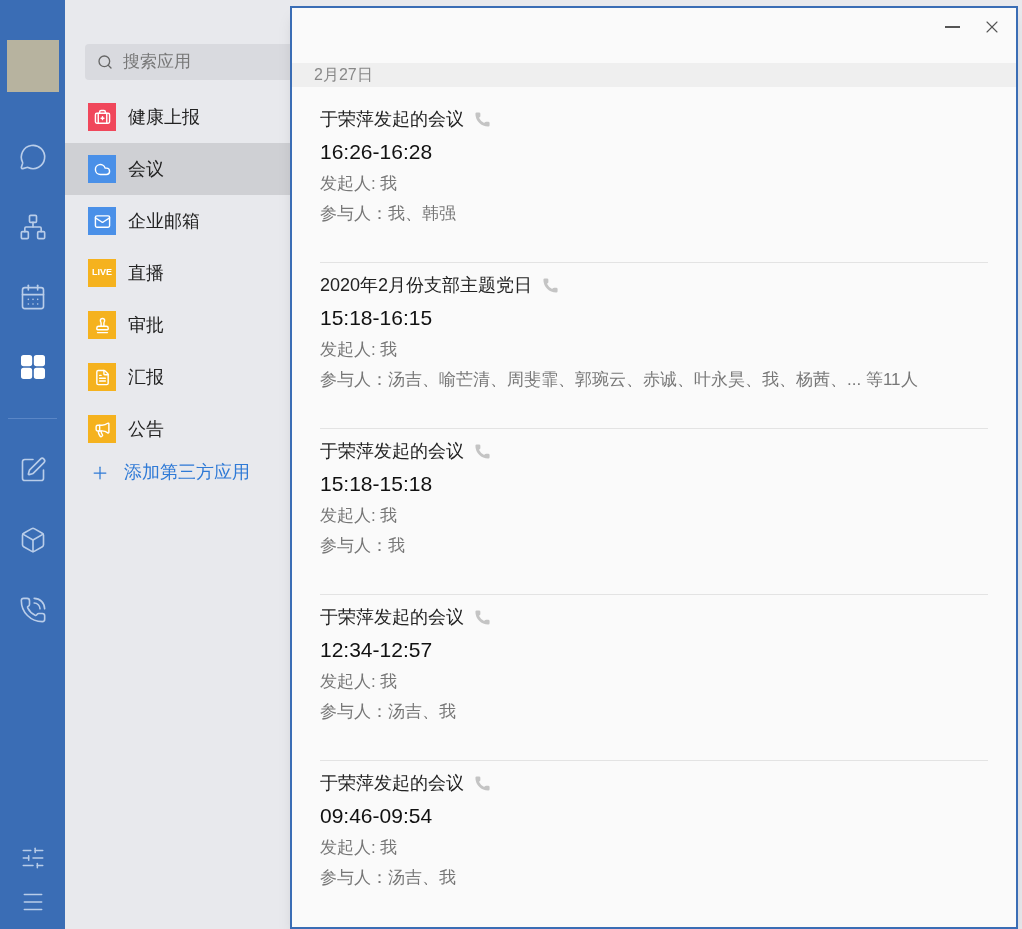  What do you see at coordinates (377, 152) in the screenshot?
I see `meeting-time: 16:26-16:28` at bounding box center [377, 152].